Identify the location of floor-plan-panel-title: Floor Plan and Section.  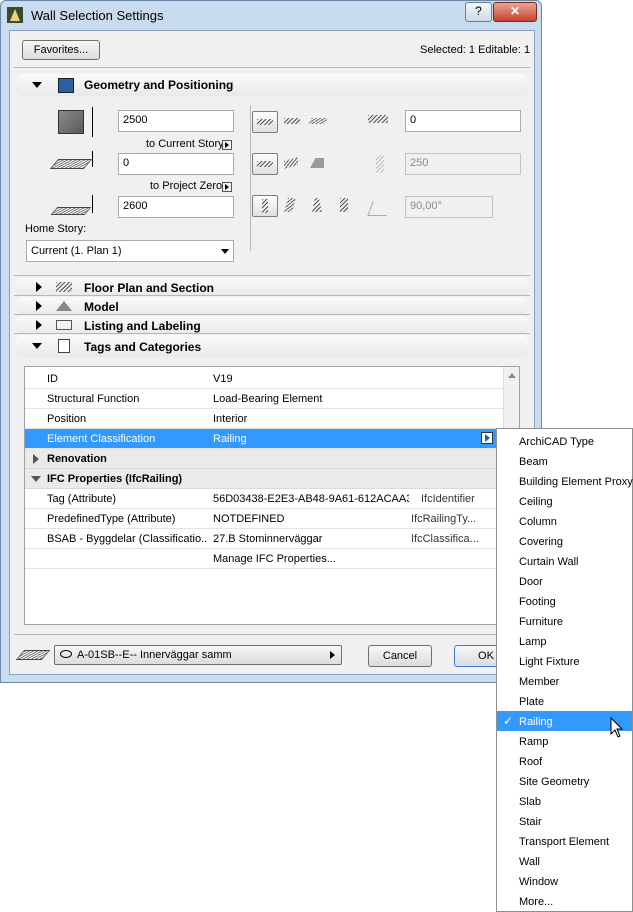
(149, 288).